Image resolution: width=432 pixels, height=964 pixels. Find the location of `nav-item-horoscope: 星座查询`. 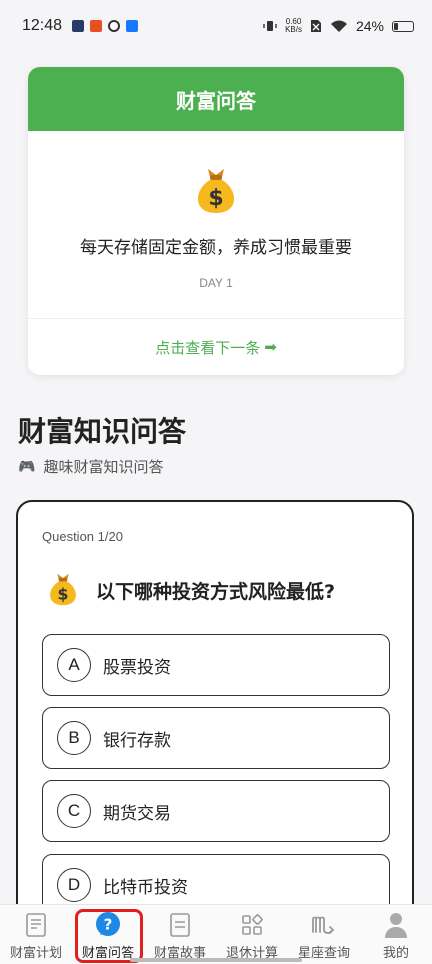

nav-item-horoscope: 星座查询 is located at coordinates (324, 934).